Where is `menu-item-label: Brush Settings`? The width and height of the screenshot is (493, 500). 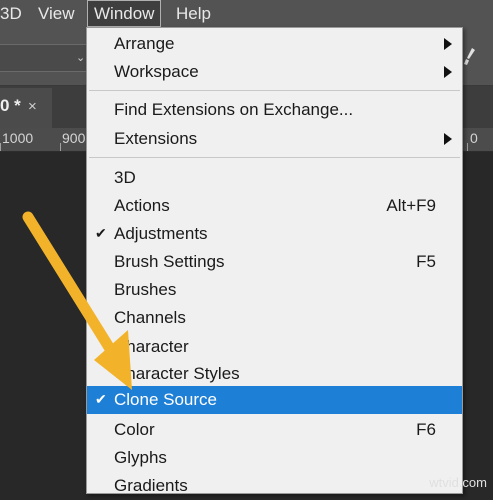
menu-item-label: Brush Settings is located at coordinates (169, 261).